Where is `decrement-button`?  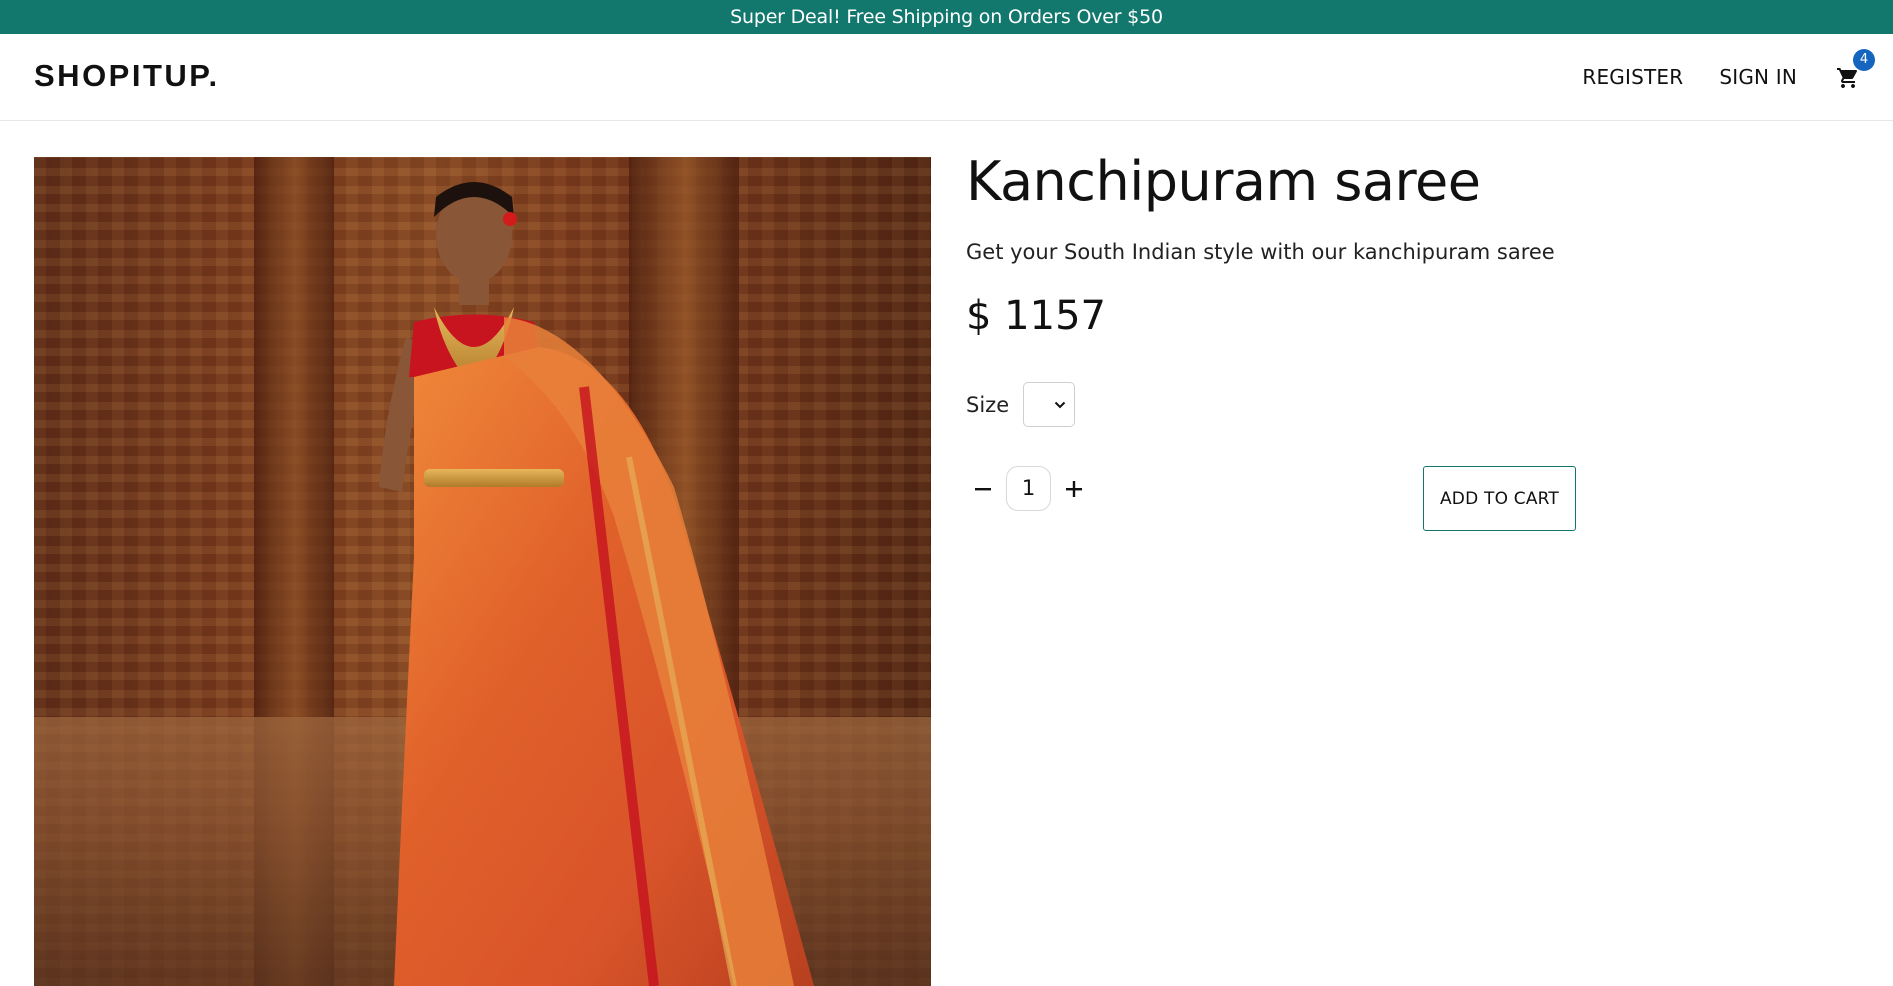
decrement-button is located at coordinates (983, 489).